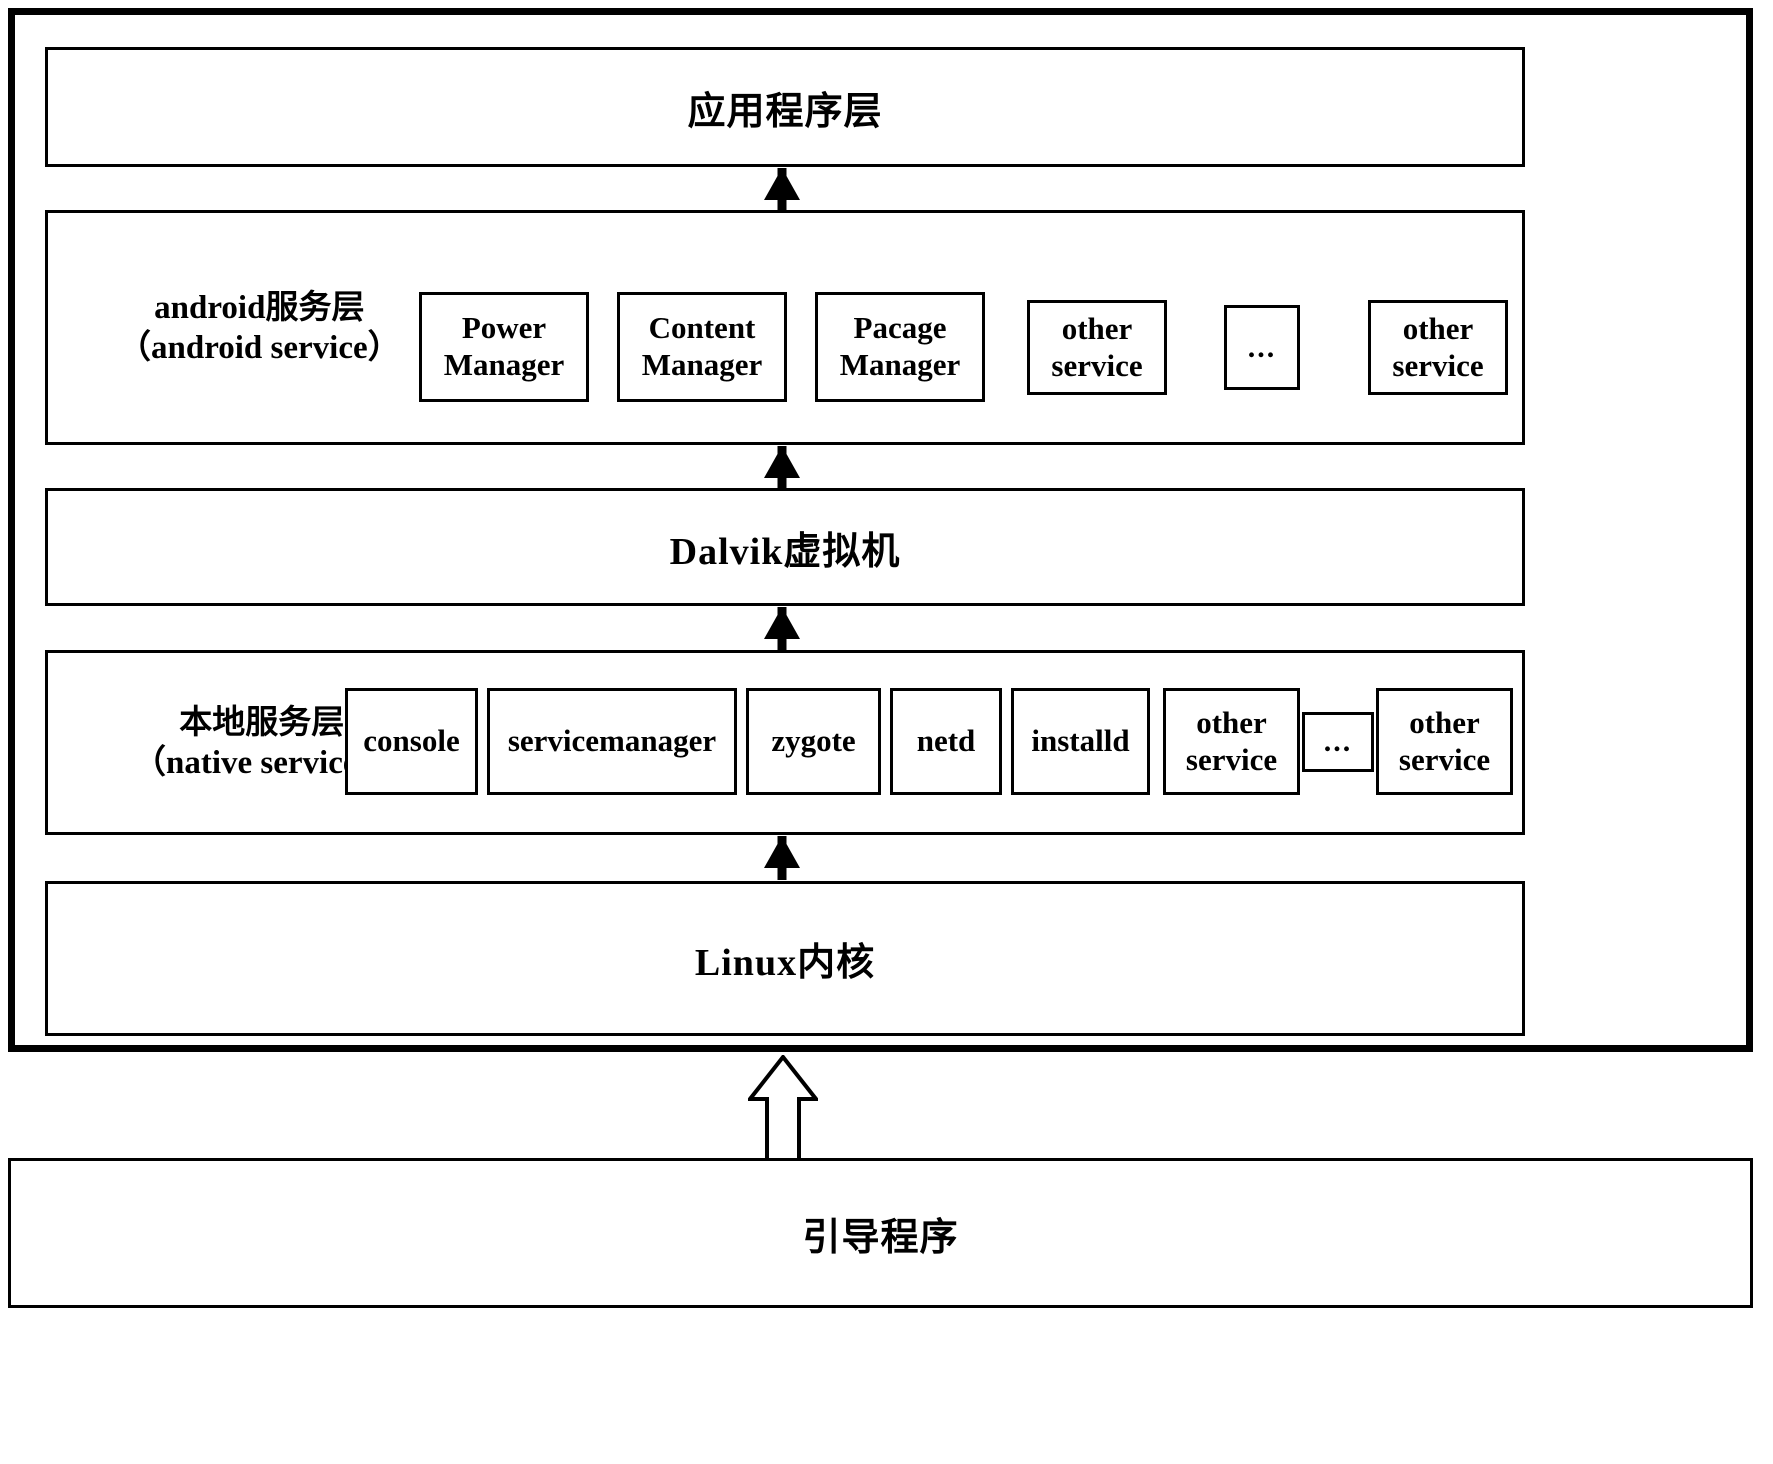 This screenshot has width=1773, height=1464. Describe the element at coordinates (259, 327) in the screenshot. I see `layer-android-service-label: android服务层 （android service）` at that location.